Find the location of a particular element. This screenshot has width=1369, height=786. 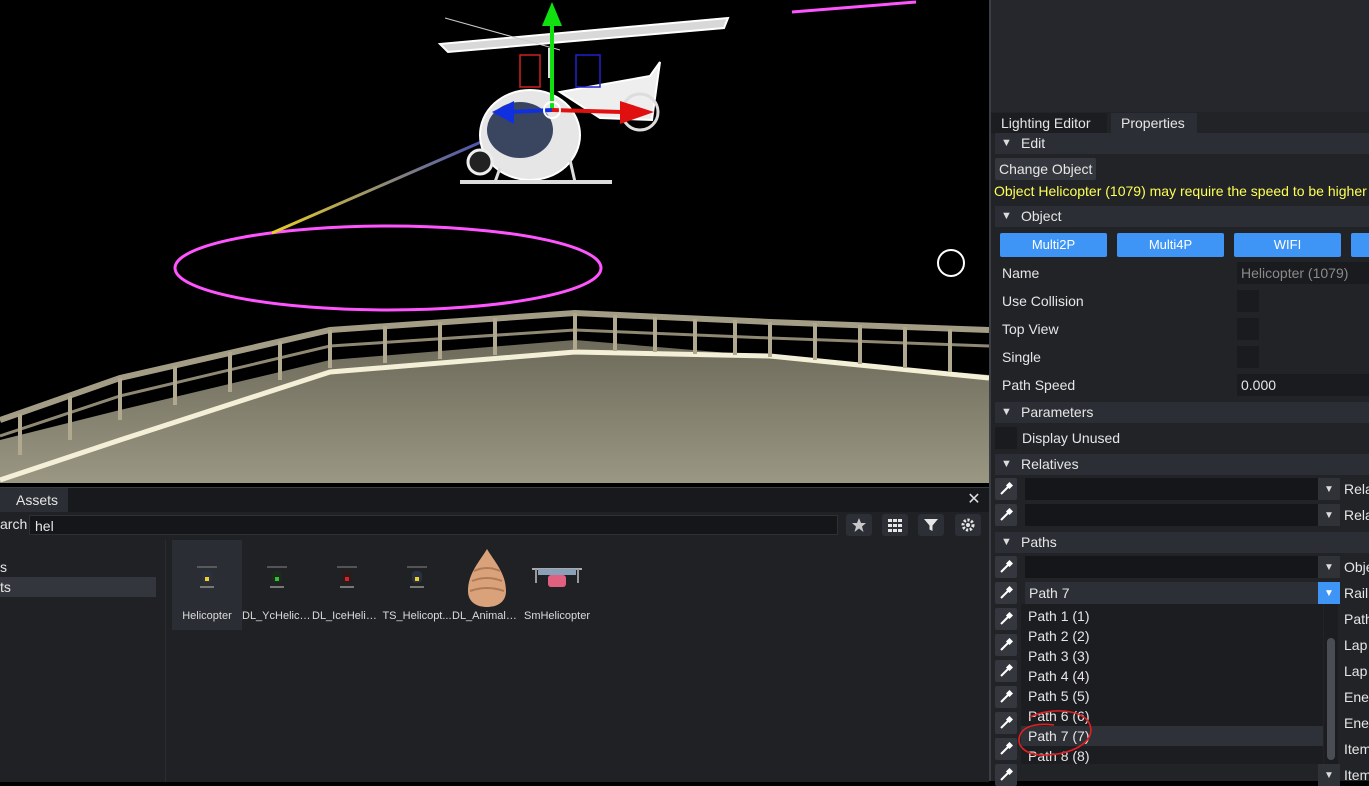

tab-assets: Assets is located at coordinates (37, 500).